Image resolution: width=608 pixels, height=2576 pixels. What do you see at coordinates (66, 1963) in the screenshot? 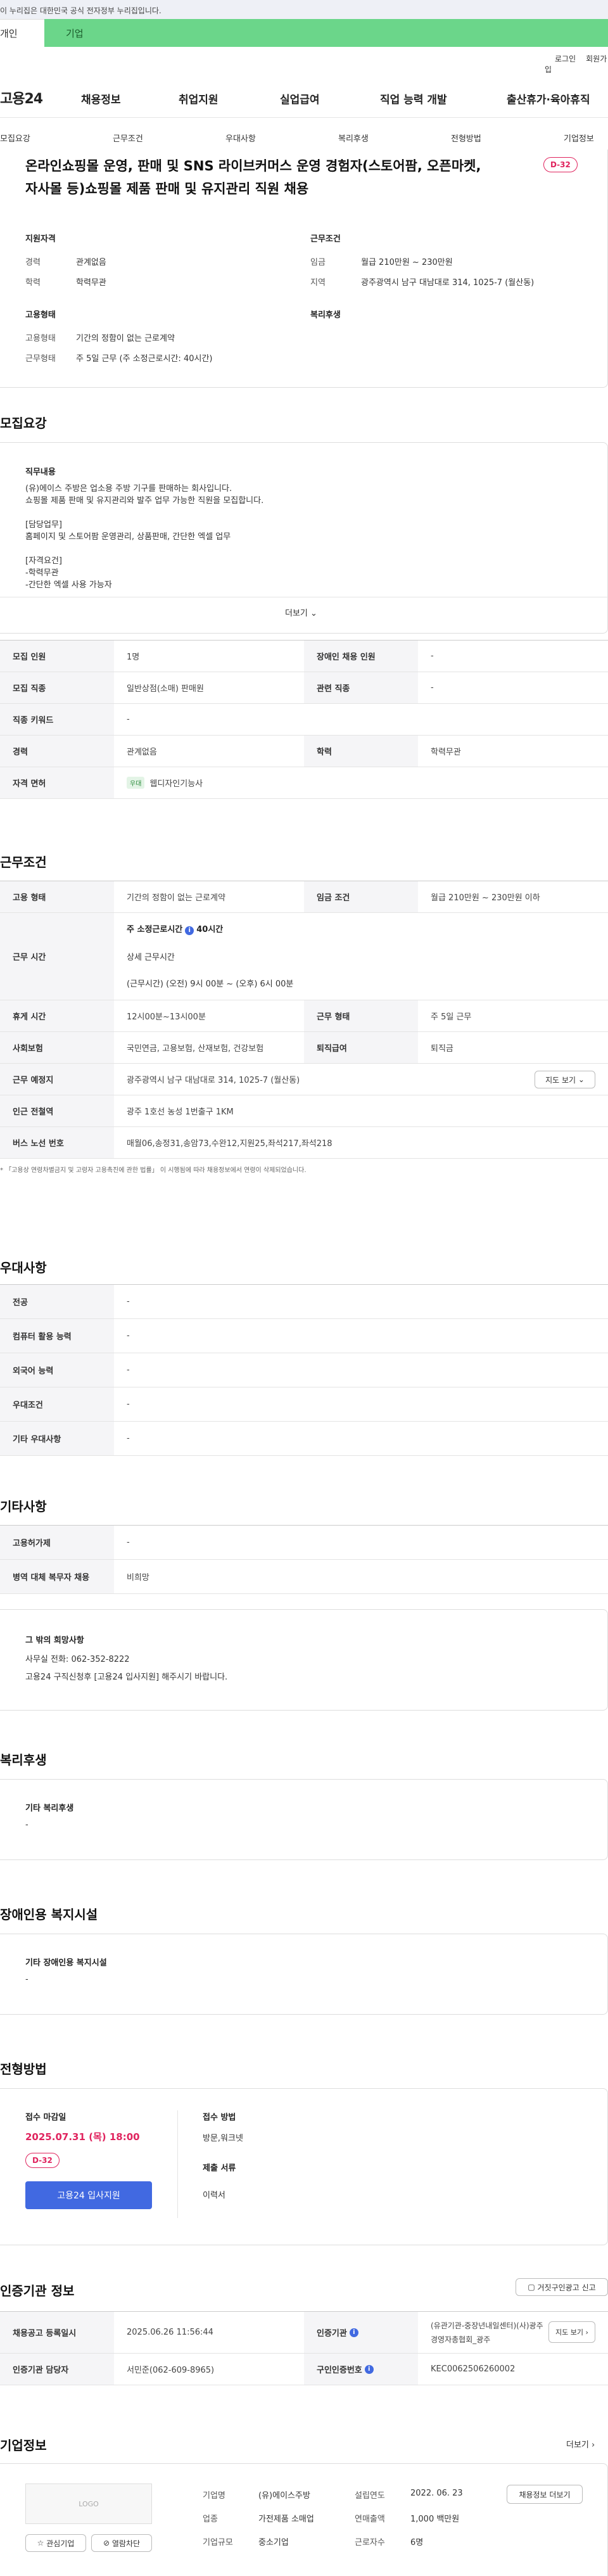
I see `facility-sub: 기타 장애인용 복지시설` at bounding box center [66, 1963].